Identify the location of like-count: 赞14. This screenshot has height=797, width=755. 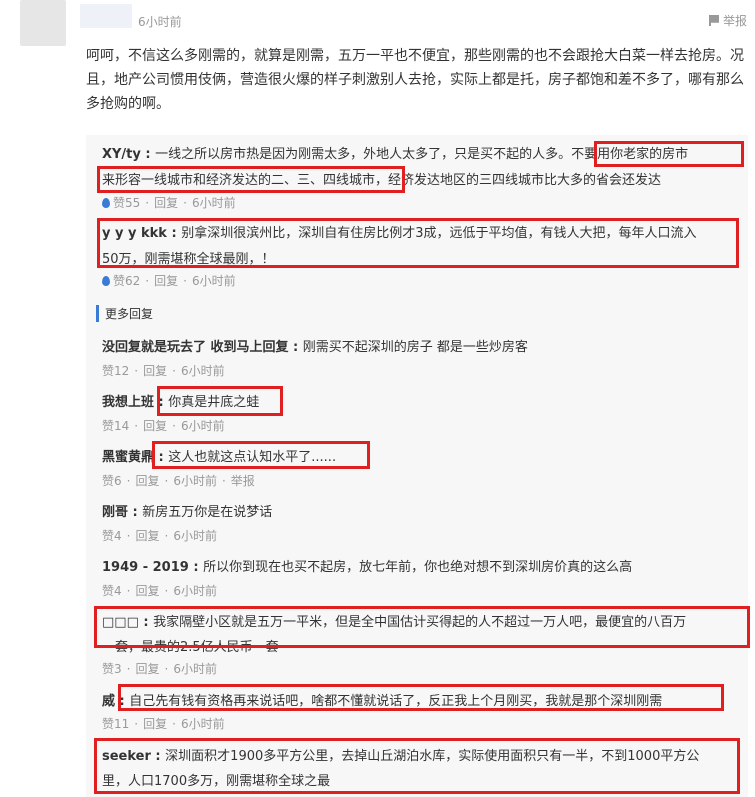
(115, 426).